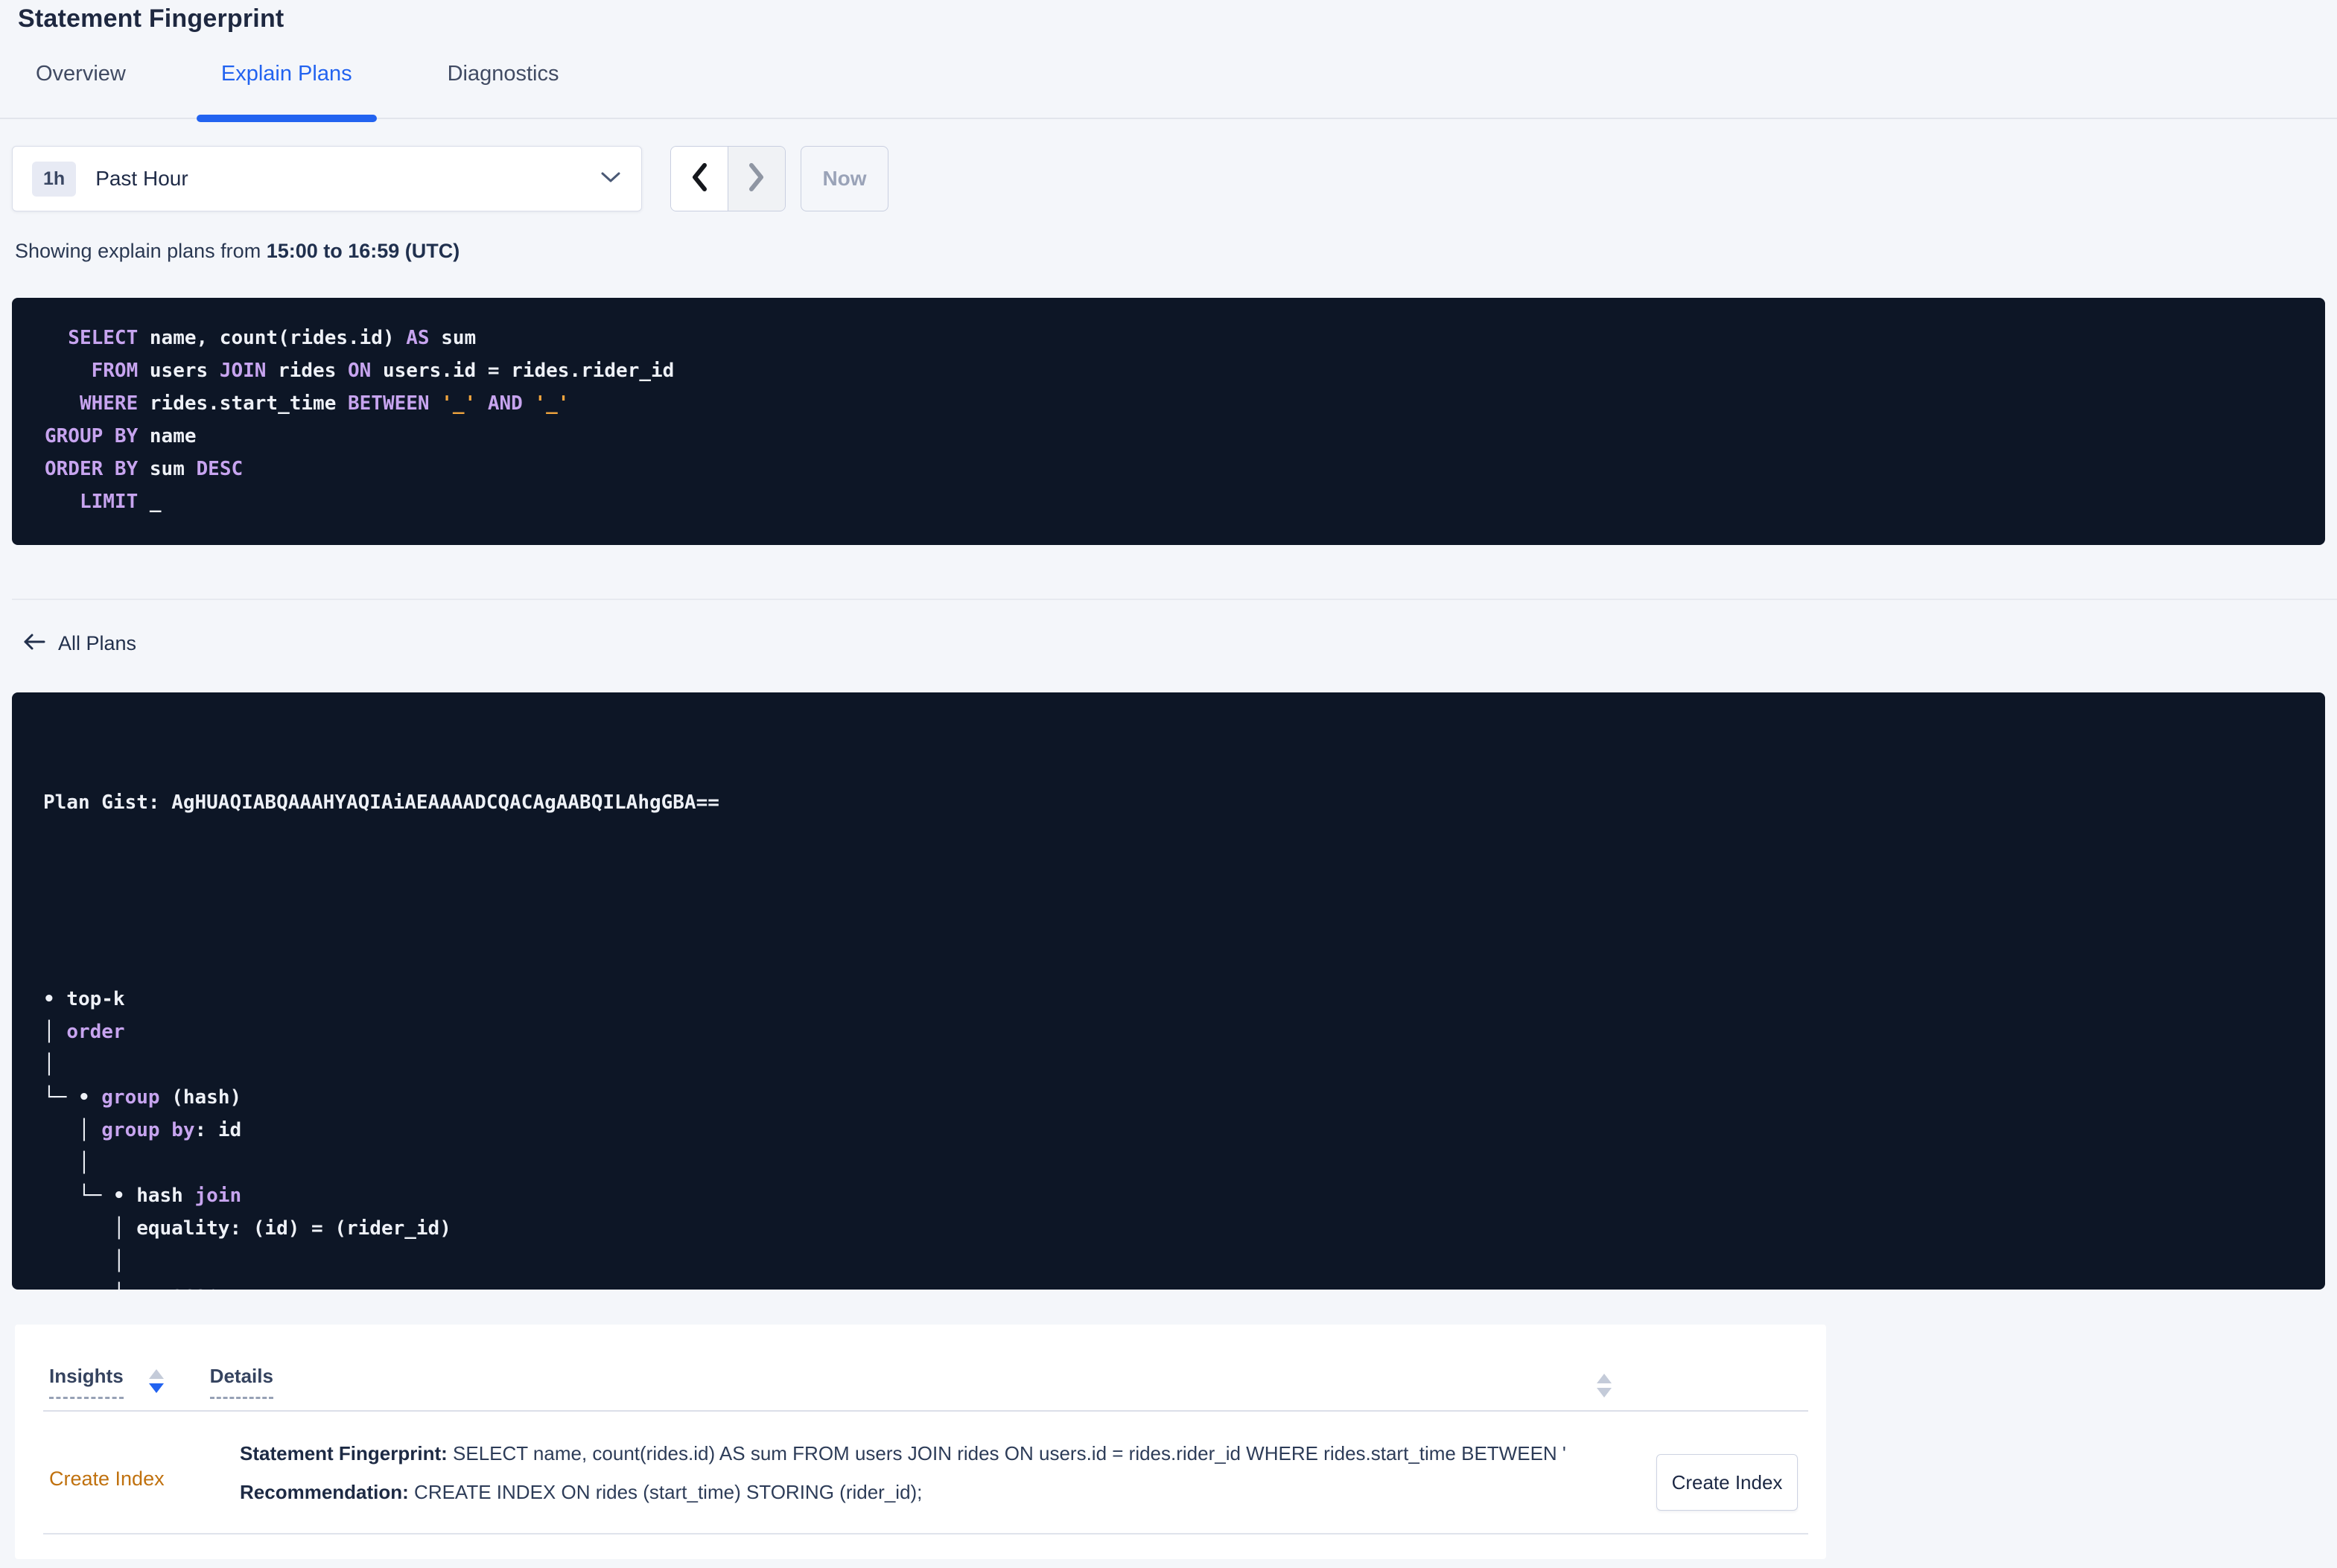  I want to click on all-plans-link: All Plans, so click(104, 643).